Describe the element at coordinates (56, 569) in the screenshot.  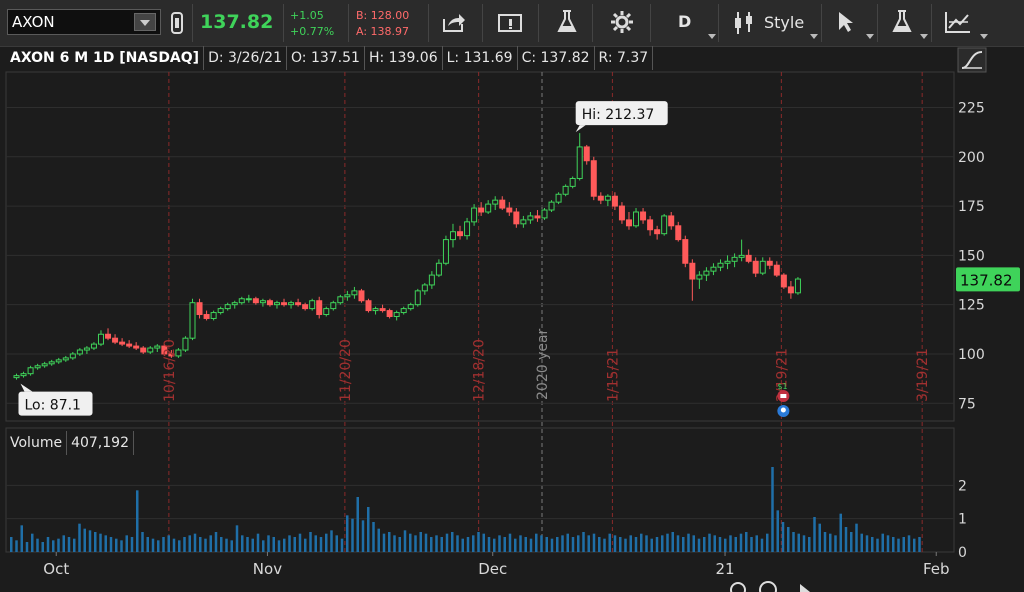
I see `x-axis-tick-label: Oct` at that location.